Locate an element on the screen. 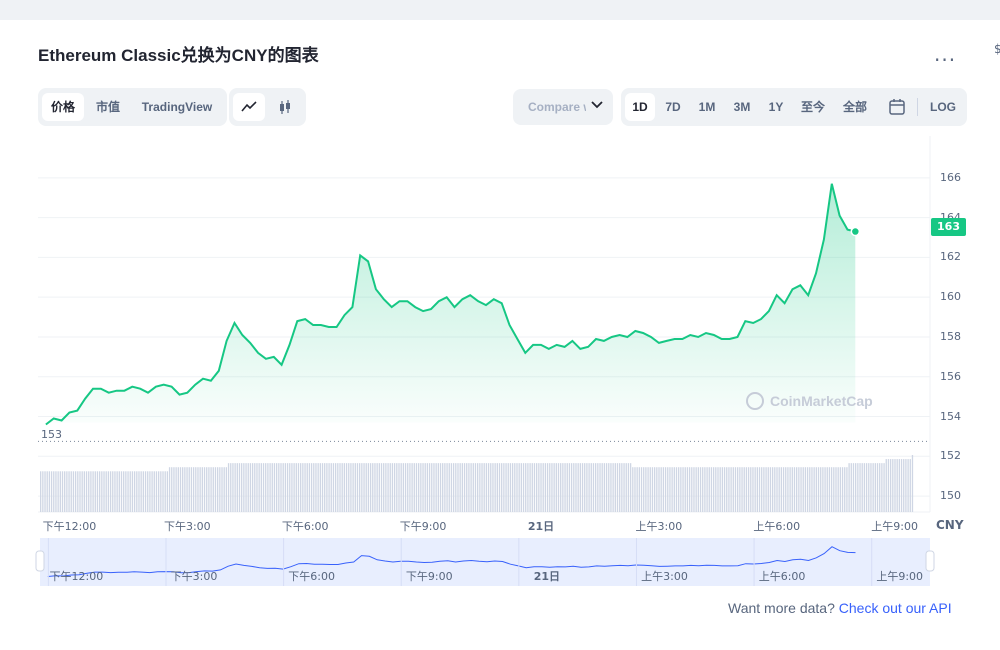 This screenshot has width=1000, height=650. x-tick-label: 上午9:00 is located at coordinates (894, 526).